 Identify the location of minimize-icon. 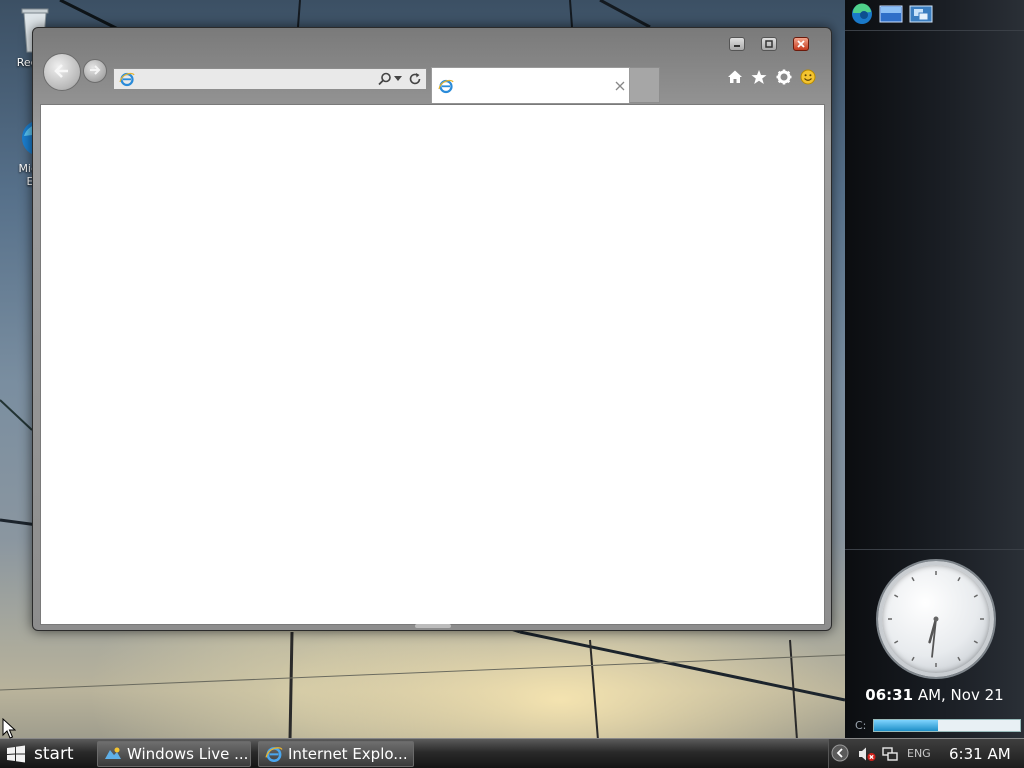
(737, 44).